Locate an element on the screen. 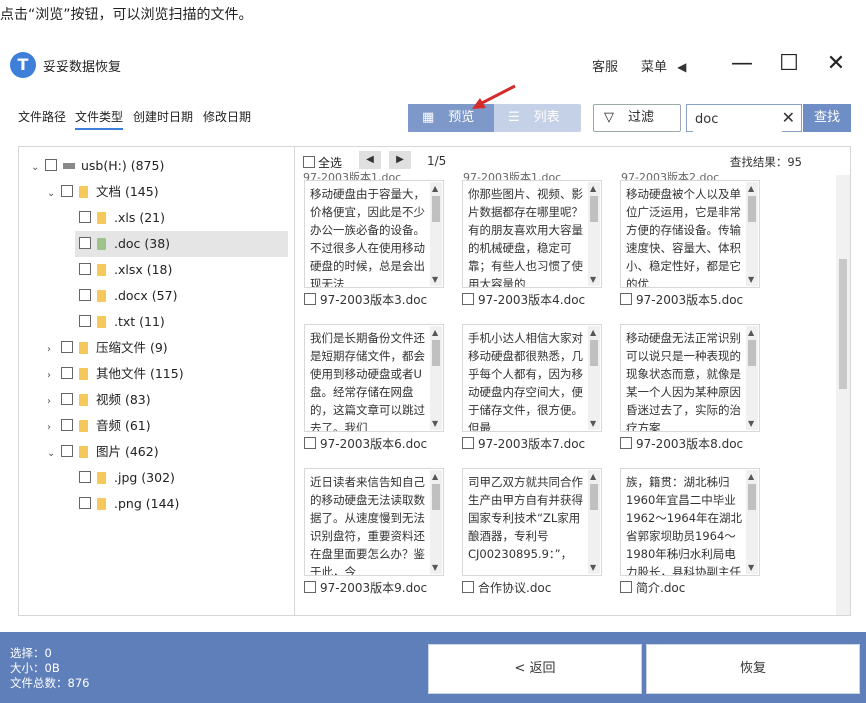 The image size is (866, 703). tab-modified-date: 修改日期 is located at coordinates (227, 116).